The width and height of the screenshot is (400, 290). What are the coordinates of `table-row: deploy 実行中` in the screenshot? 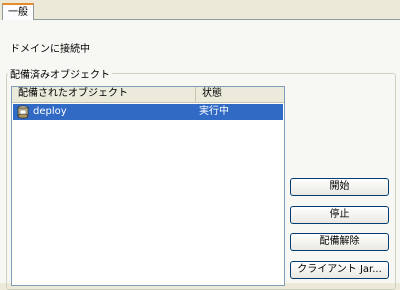 It's located at (148, 112).